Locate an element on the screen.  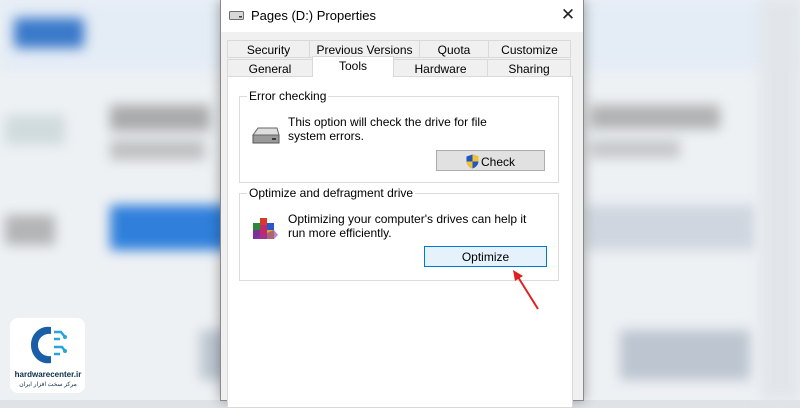
shield-icon is located at coordinates (472, 161).